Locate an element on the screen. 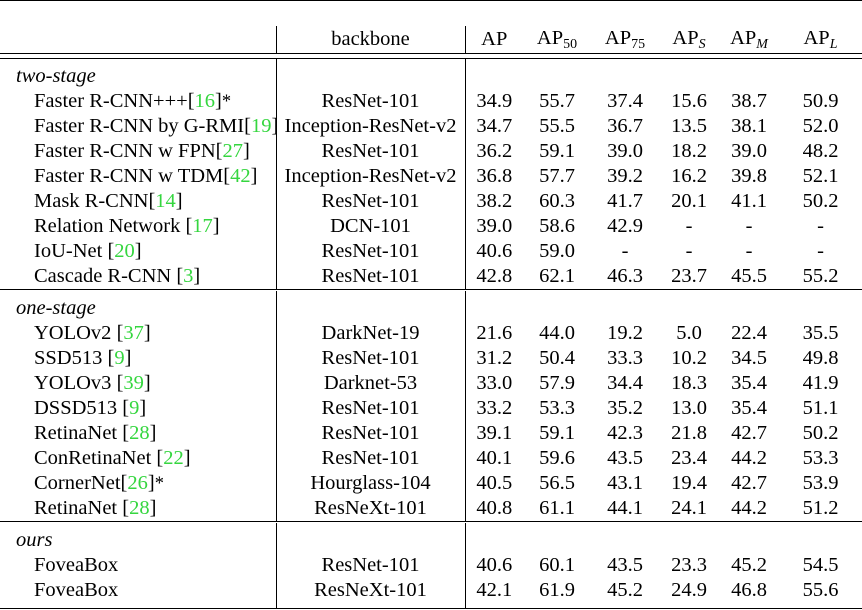 The height and width of the screenshot is (610, 862). column-header-method is located at coordinates (138, 40).